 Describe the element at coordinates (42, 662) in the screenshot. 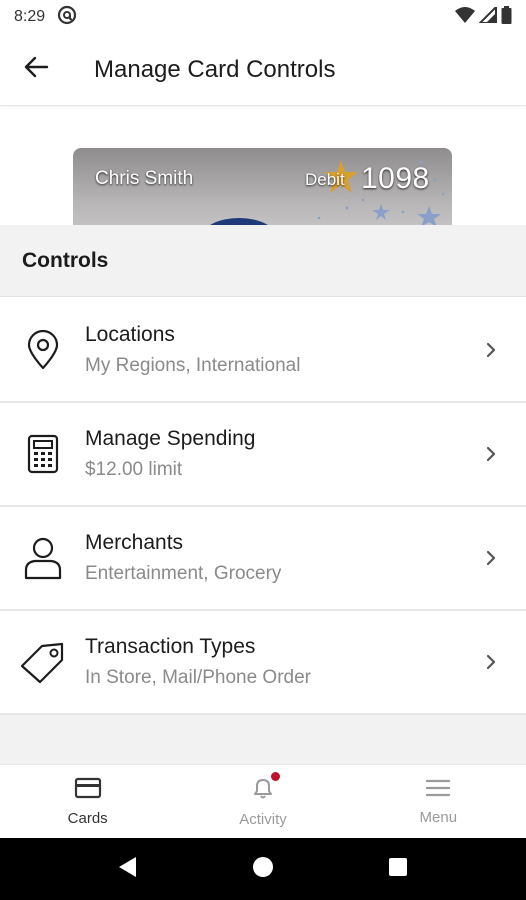

I see `tag-icon` at that location.